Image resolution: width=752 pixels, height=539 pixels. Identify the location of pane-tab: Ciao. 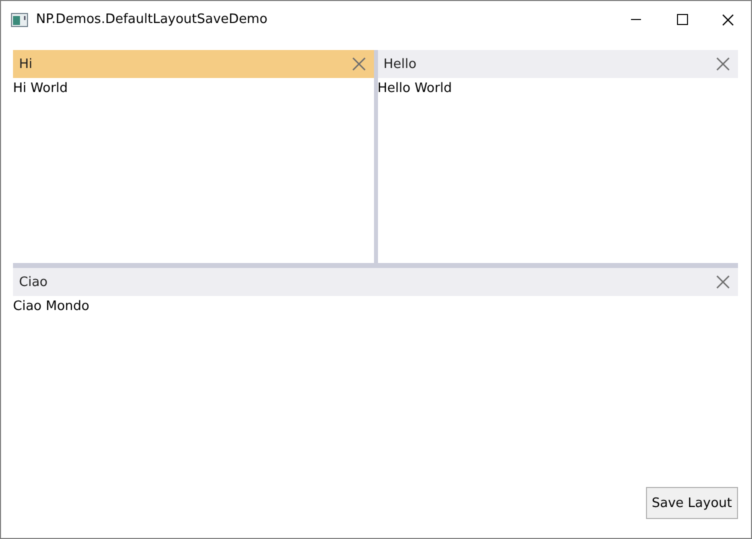
(375, 282).